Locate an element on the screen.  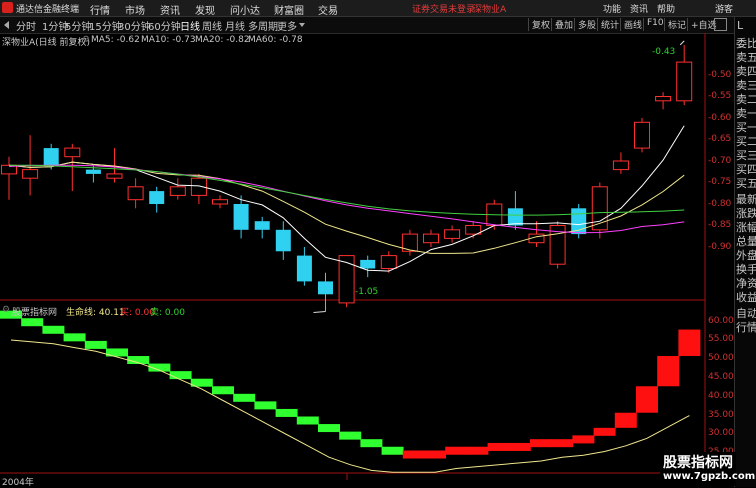
panel-label: 卖五 is located at coordinates (746, 57).